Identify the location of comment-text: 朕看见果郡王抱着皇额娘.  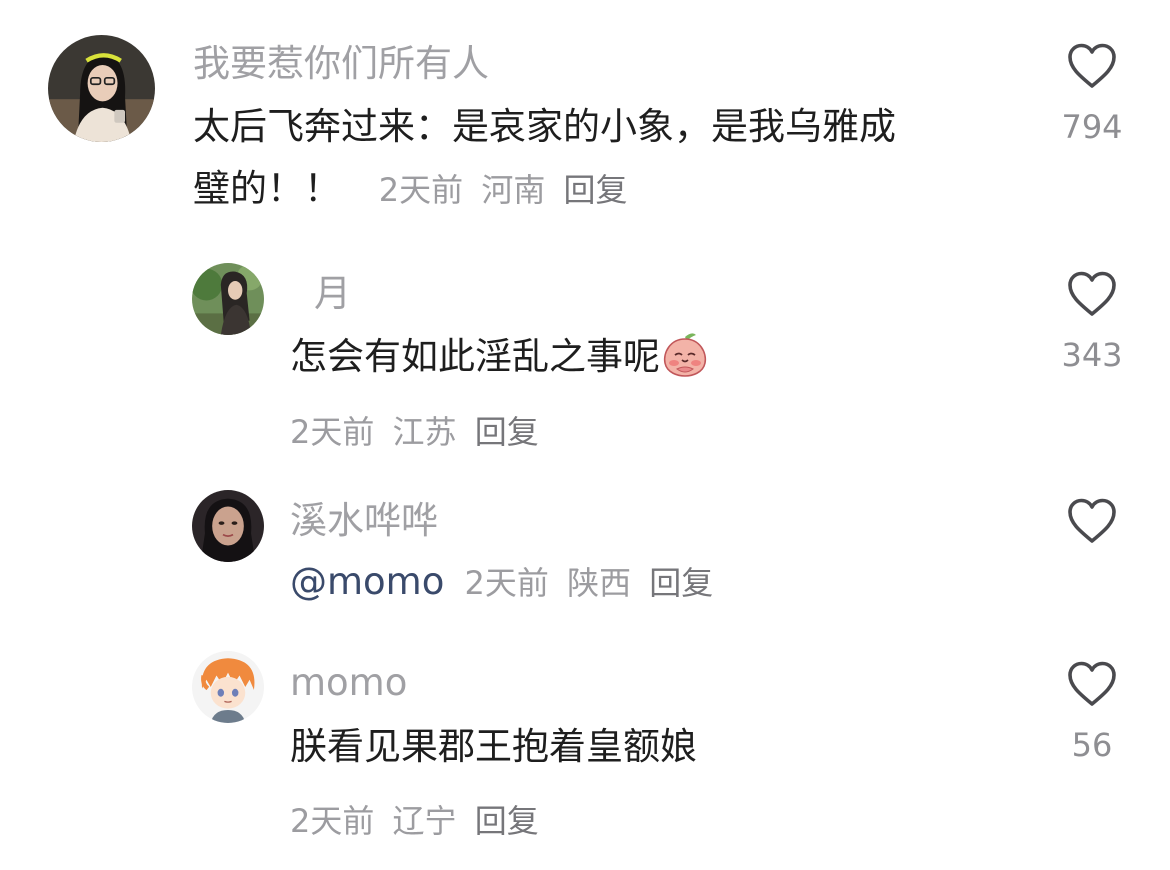
(660, 747).